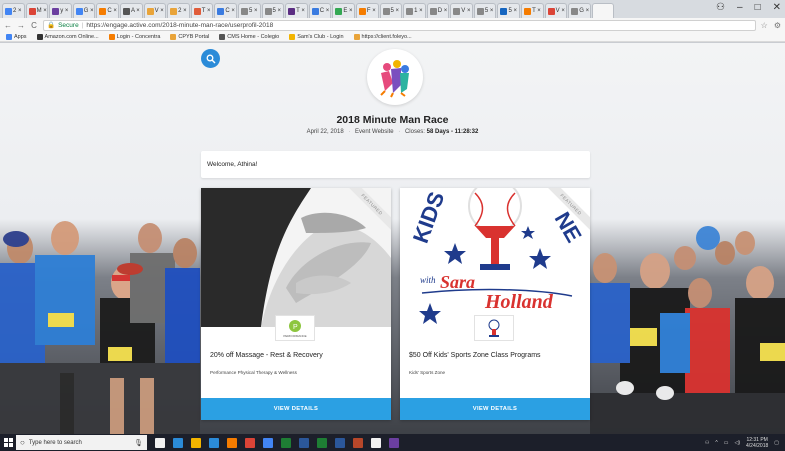 The width and height of the screenshot is (785, 451). I want to click on kids-sports-zone-logo-icon, so click(494, 328).